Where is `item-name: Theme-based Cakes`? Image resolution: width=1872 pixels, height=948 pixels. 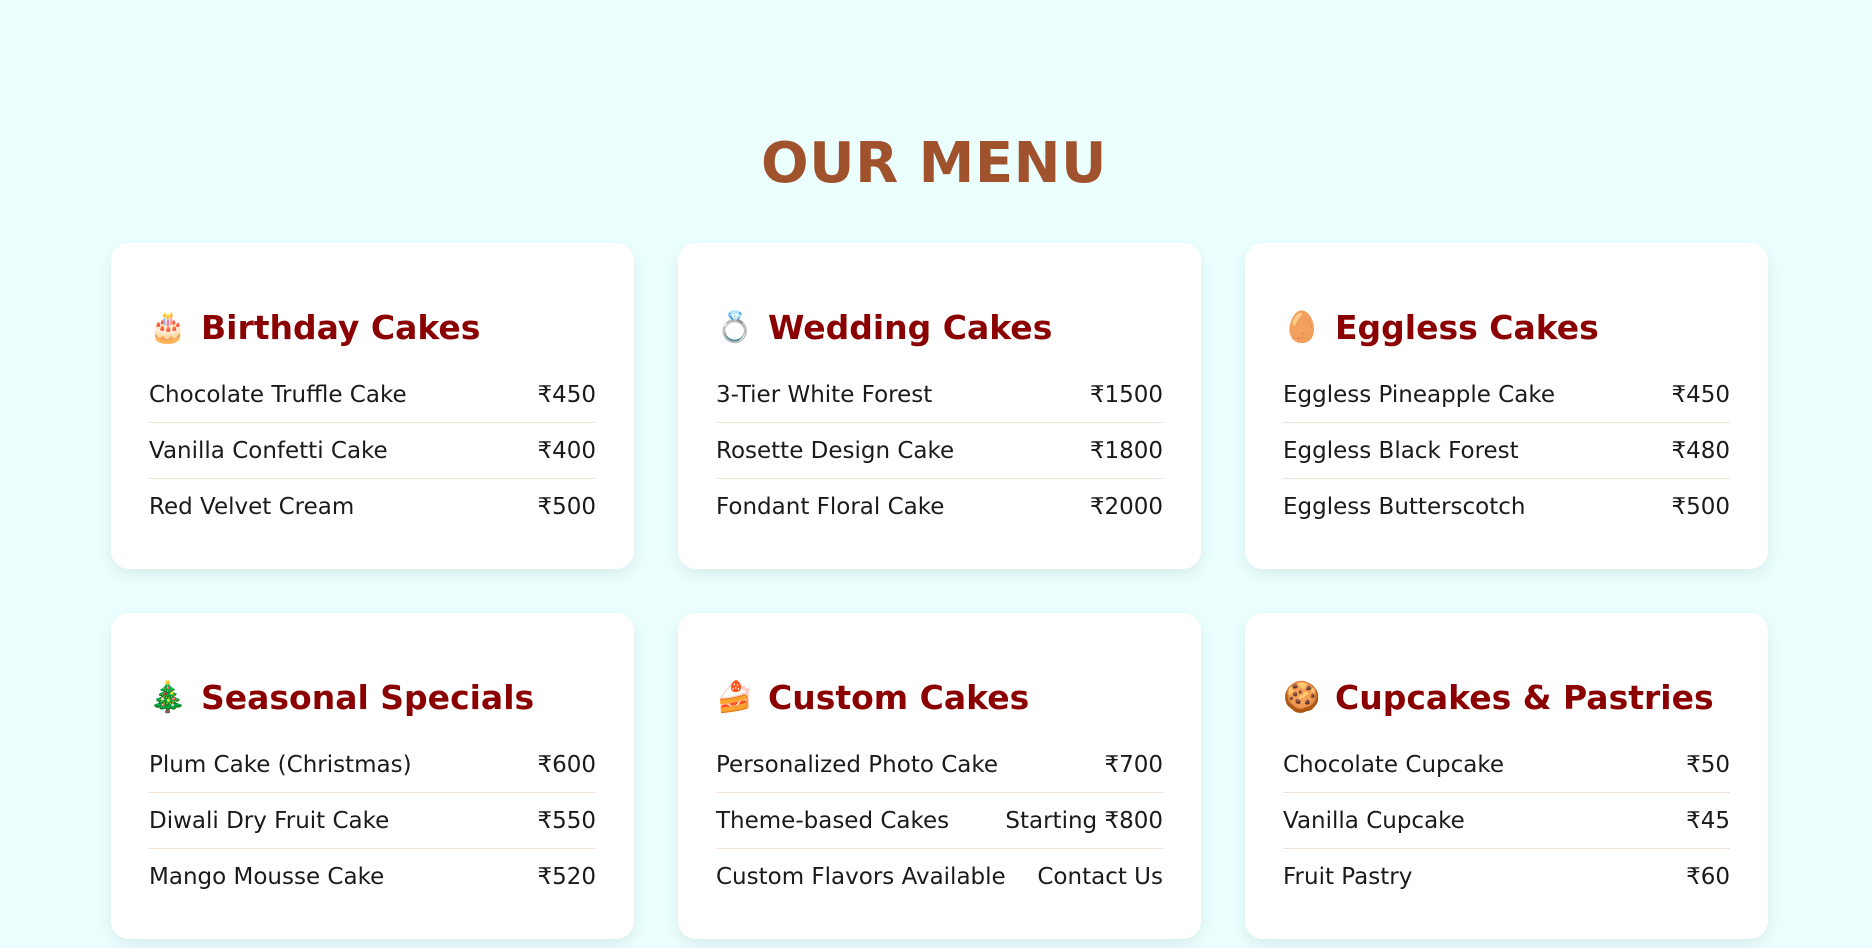 item-name: Theme-based Cakes is located at coordinates (833, 820).